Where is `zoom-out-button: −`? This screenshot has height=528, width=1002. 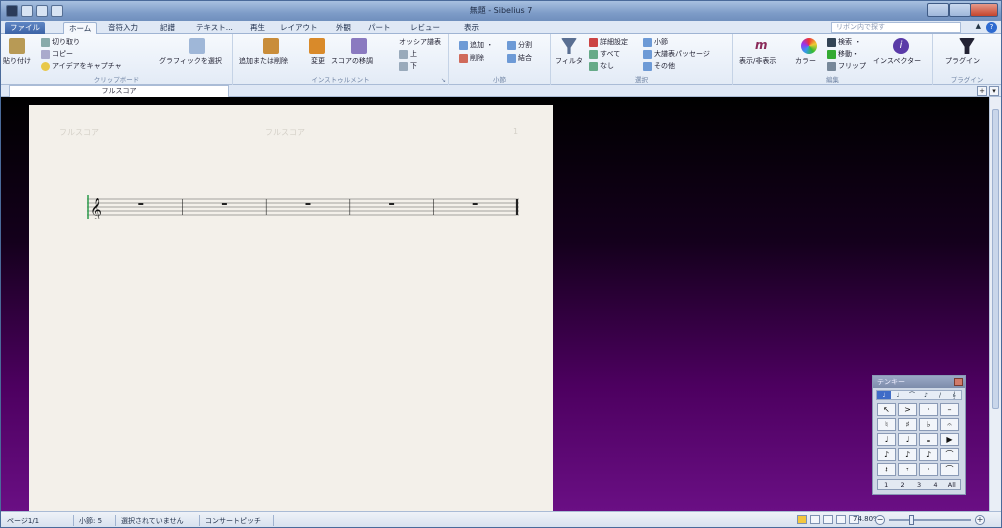 zoom-out-button: − is located at coordinates (880, 520).